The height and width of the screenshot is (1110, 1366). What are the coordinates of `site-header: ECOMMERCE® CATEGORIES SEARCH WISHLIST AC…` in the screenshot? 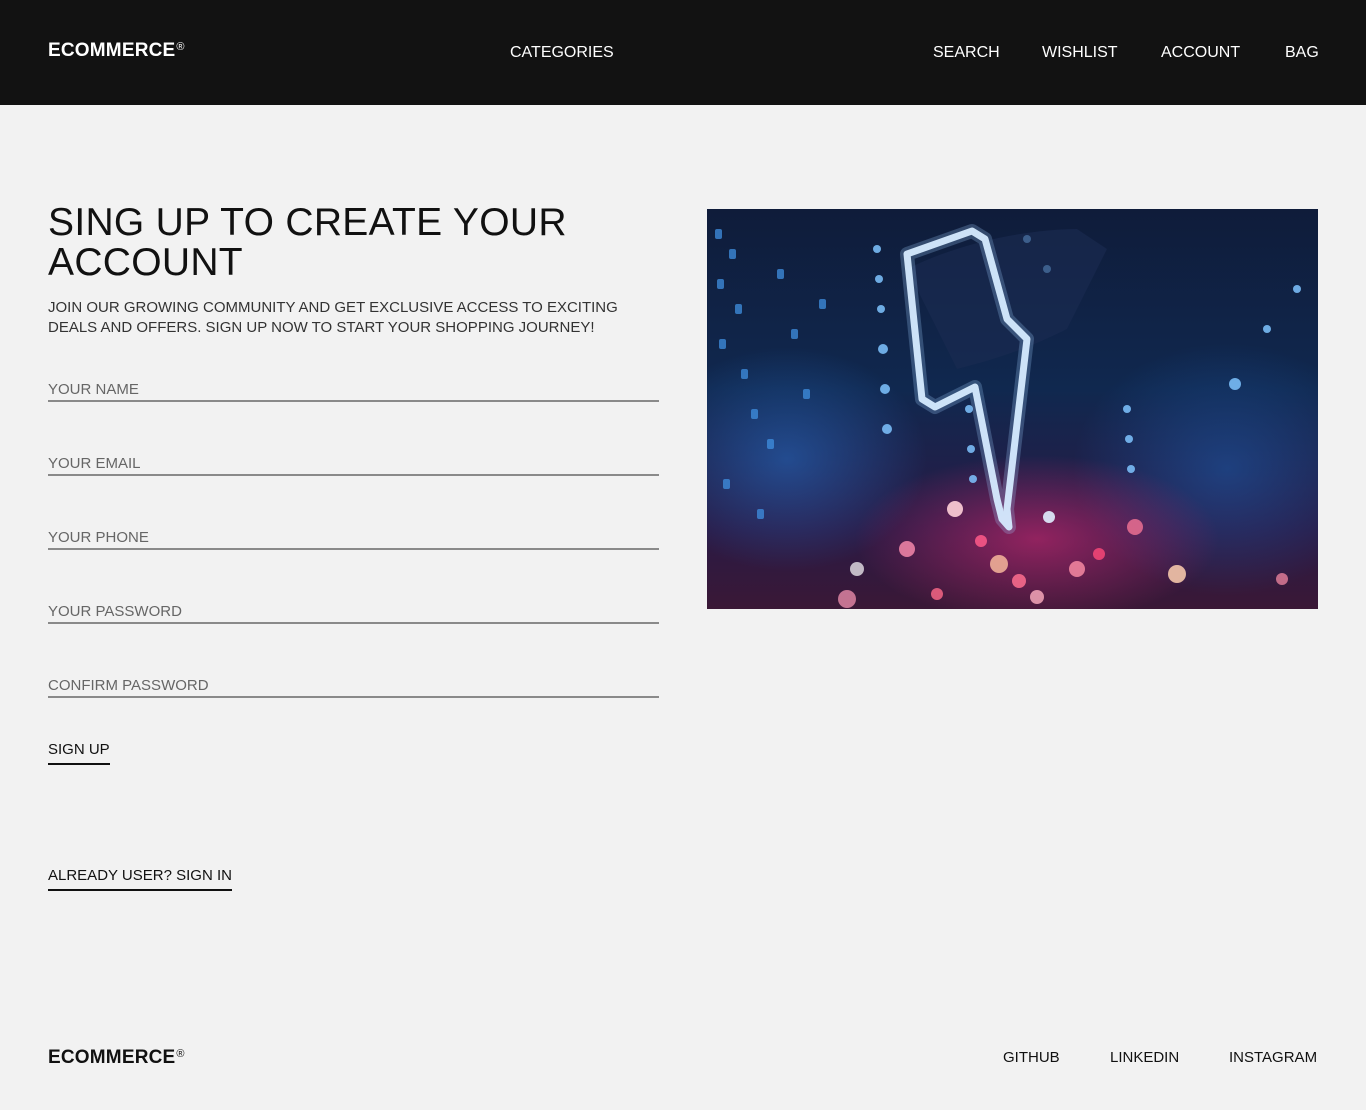 It's located at (683, 52).